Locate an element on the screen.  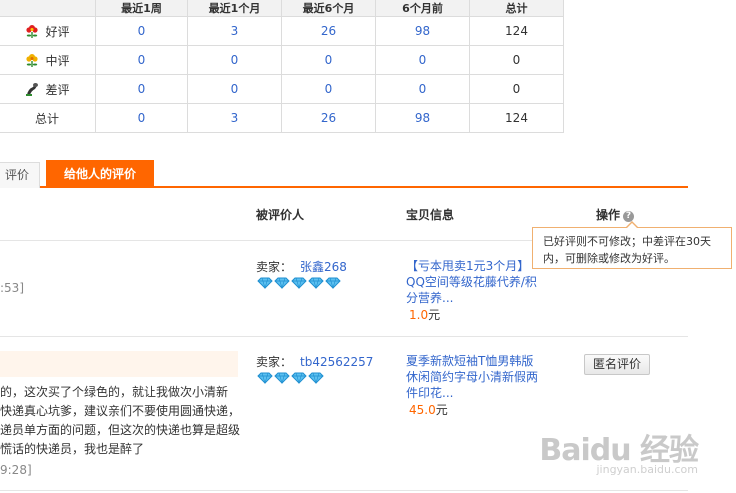
review-time: 9:28] is located at coordinates (16, 470).